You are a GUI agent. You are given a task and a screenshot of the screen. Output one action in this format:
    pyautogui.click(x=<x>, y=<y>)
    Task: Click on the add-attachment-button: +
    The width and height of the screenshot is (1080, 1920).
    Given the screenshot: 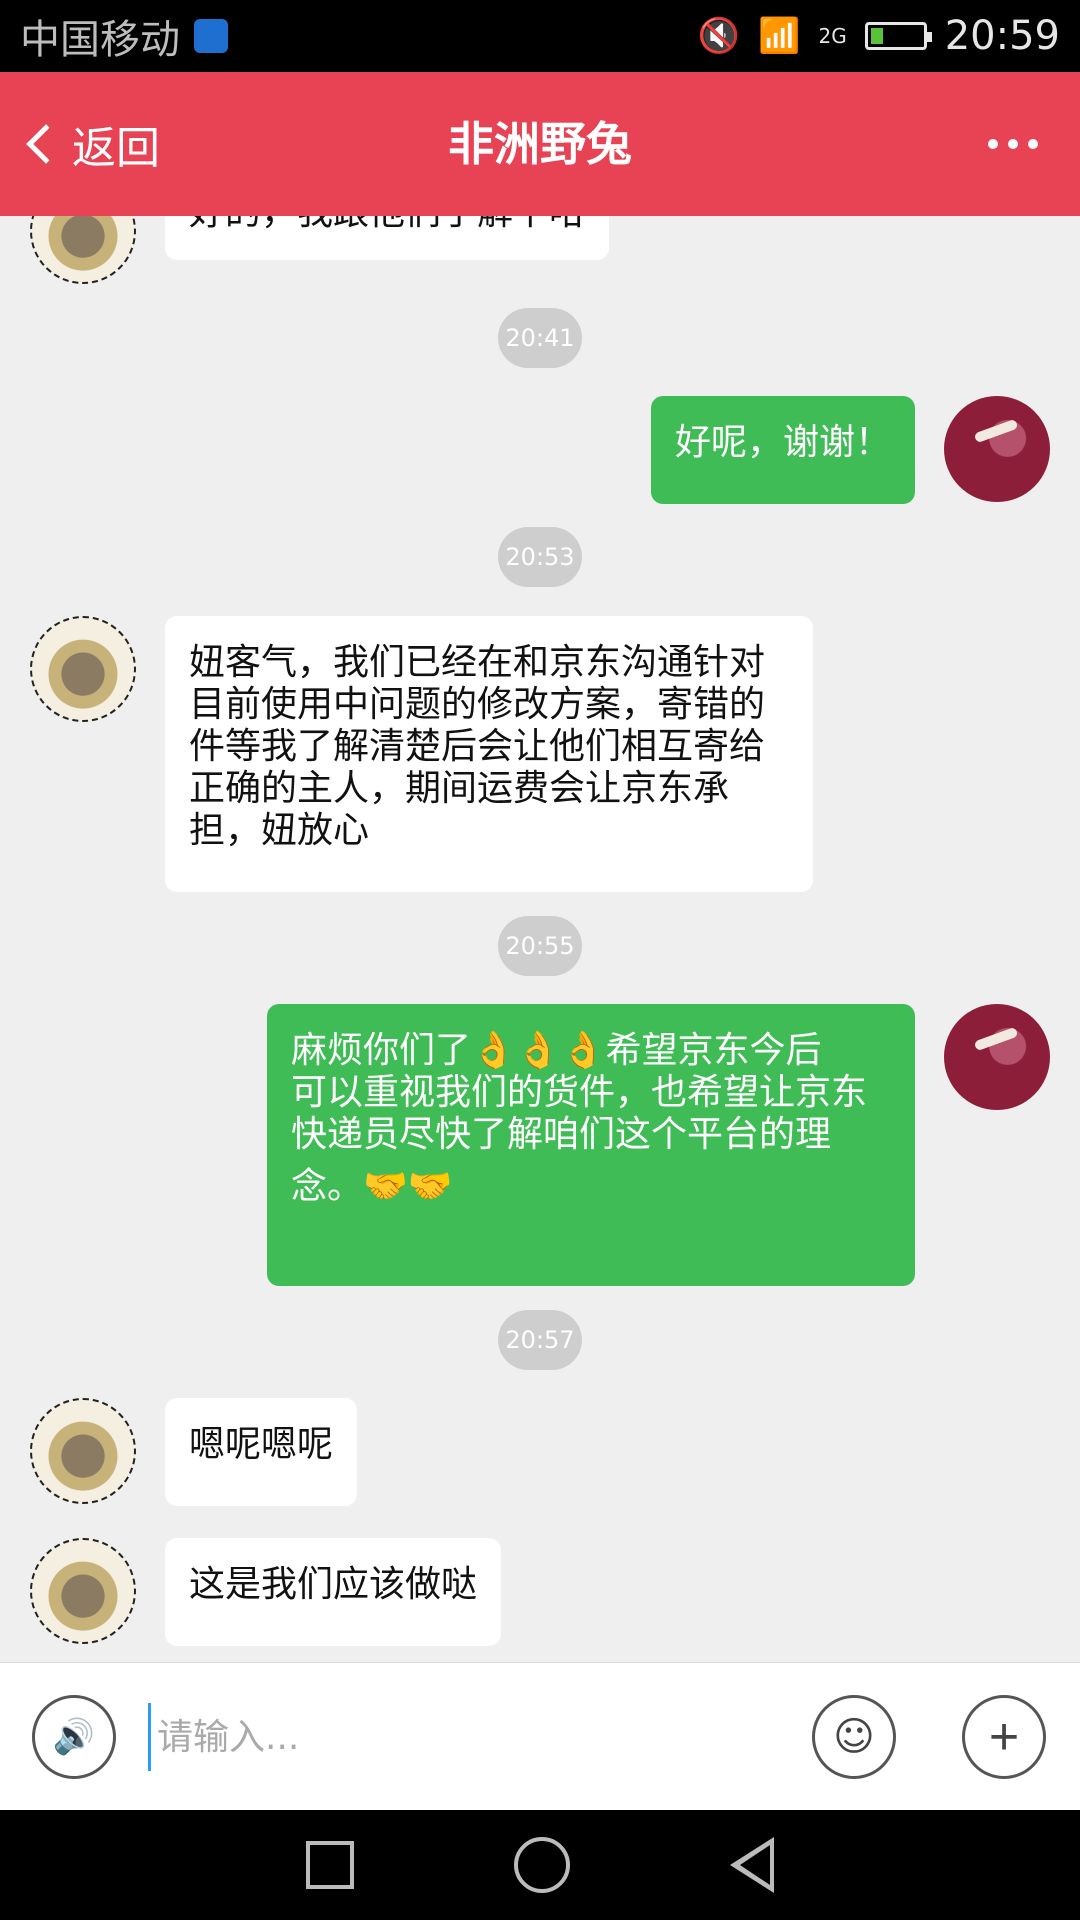 What is the action you would take?
    pyautogui.click(x=1004, y=1737)
    